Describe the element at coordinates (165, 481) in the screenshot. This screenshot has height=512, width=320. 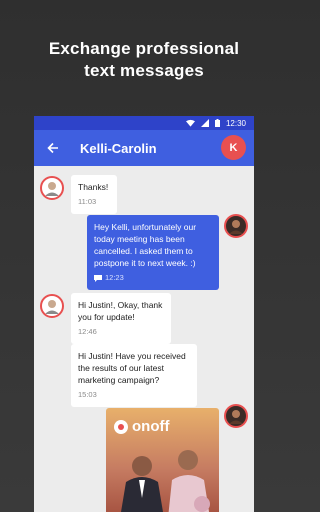
I see `campaign-image` at that location.